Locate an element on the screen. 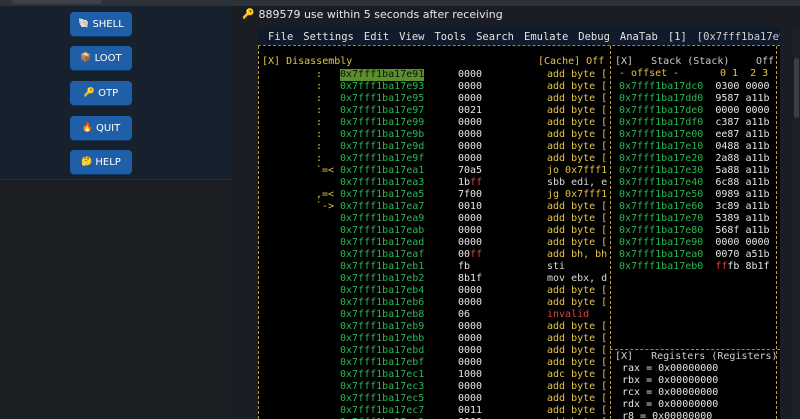 Image resolution: width=800 pixels, height=419 pixels. menu-item-emulate: Emulate is located at coordinates (546, 37).